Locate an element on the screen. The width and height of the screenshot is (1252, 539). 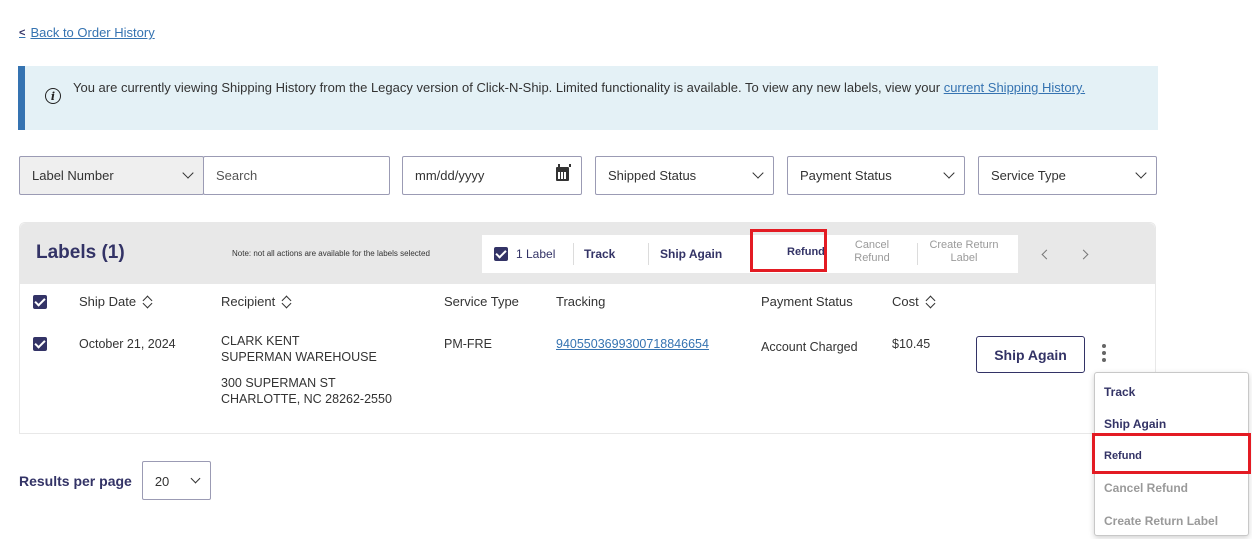
row-cost: $10.45 is located at coordinates (911, 344).